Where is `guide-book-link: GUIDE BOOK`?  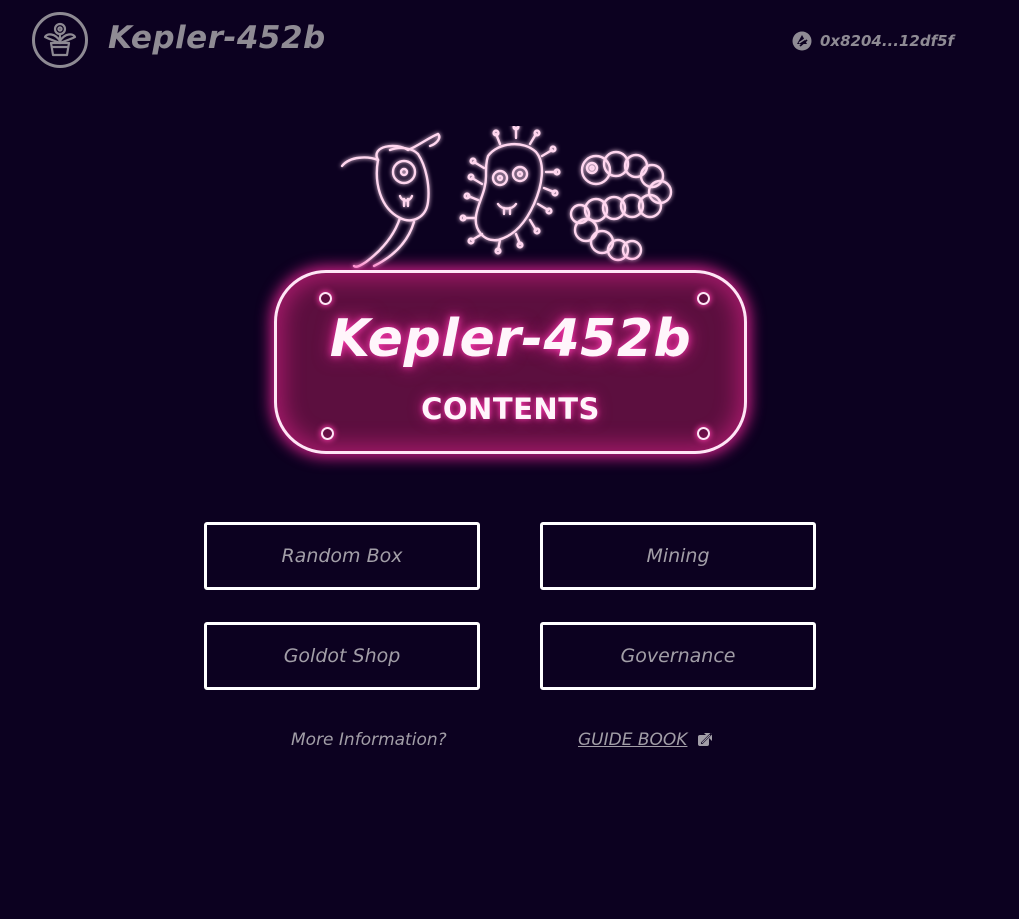
guide-book-link: GUIDE BOOK is located at coordinates (645, 740).